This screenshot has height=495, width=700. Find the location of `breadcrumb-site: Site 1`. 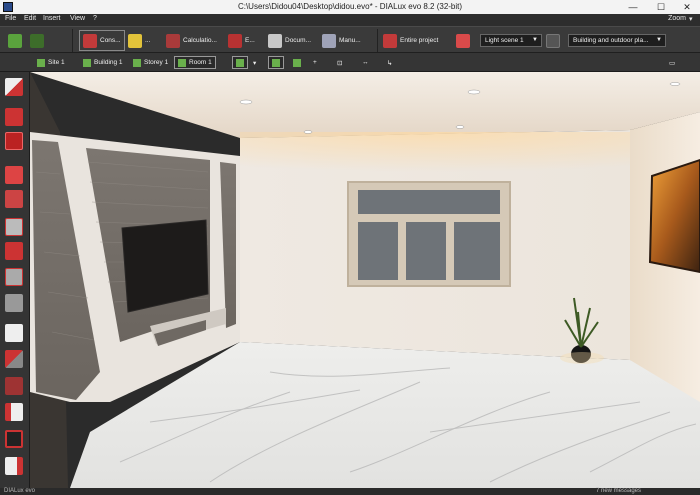

breadcrumb-site: Site 1 is located at coordinates (51, 62).